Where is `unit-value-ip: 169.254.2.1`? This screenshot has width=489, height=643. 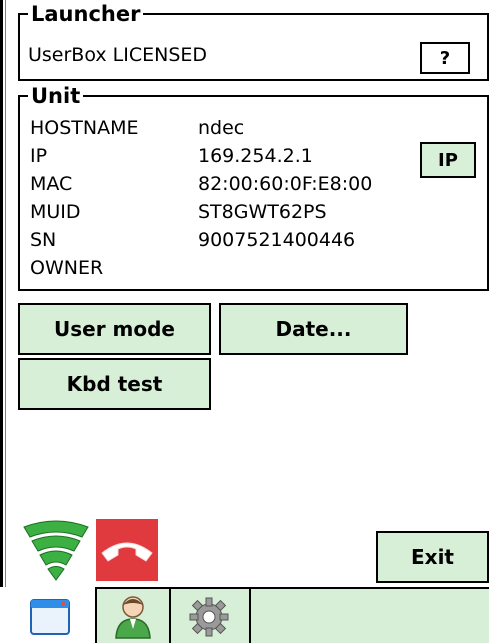 unit-value-ip: 169.254.2.1 is located at coordinates (255, 156).